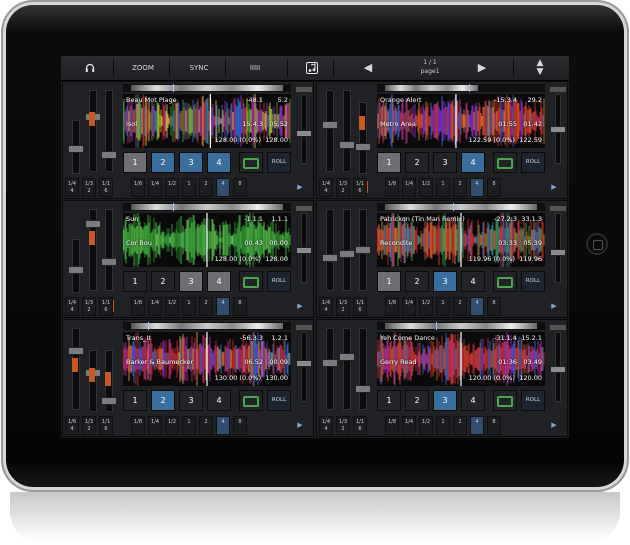 The height and width of the screenshot is (545, 630). Describe the element at coordinates (72, 425) in the screenshot. I see `loop-size-button: 1/6 4` at that location.